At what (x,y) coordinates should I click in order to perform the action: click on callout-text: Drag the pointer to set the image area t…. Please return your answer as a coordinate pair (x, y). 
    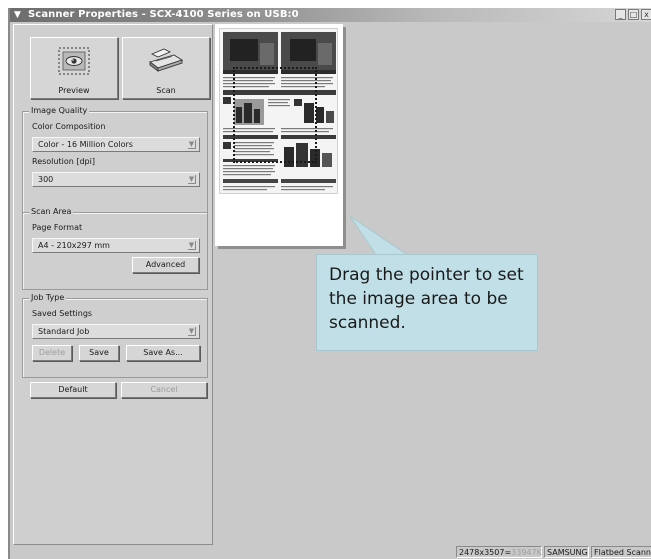
    Looking at the image, I should click on (426, 299).